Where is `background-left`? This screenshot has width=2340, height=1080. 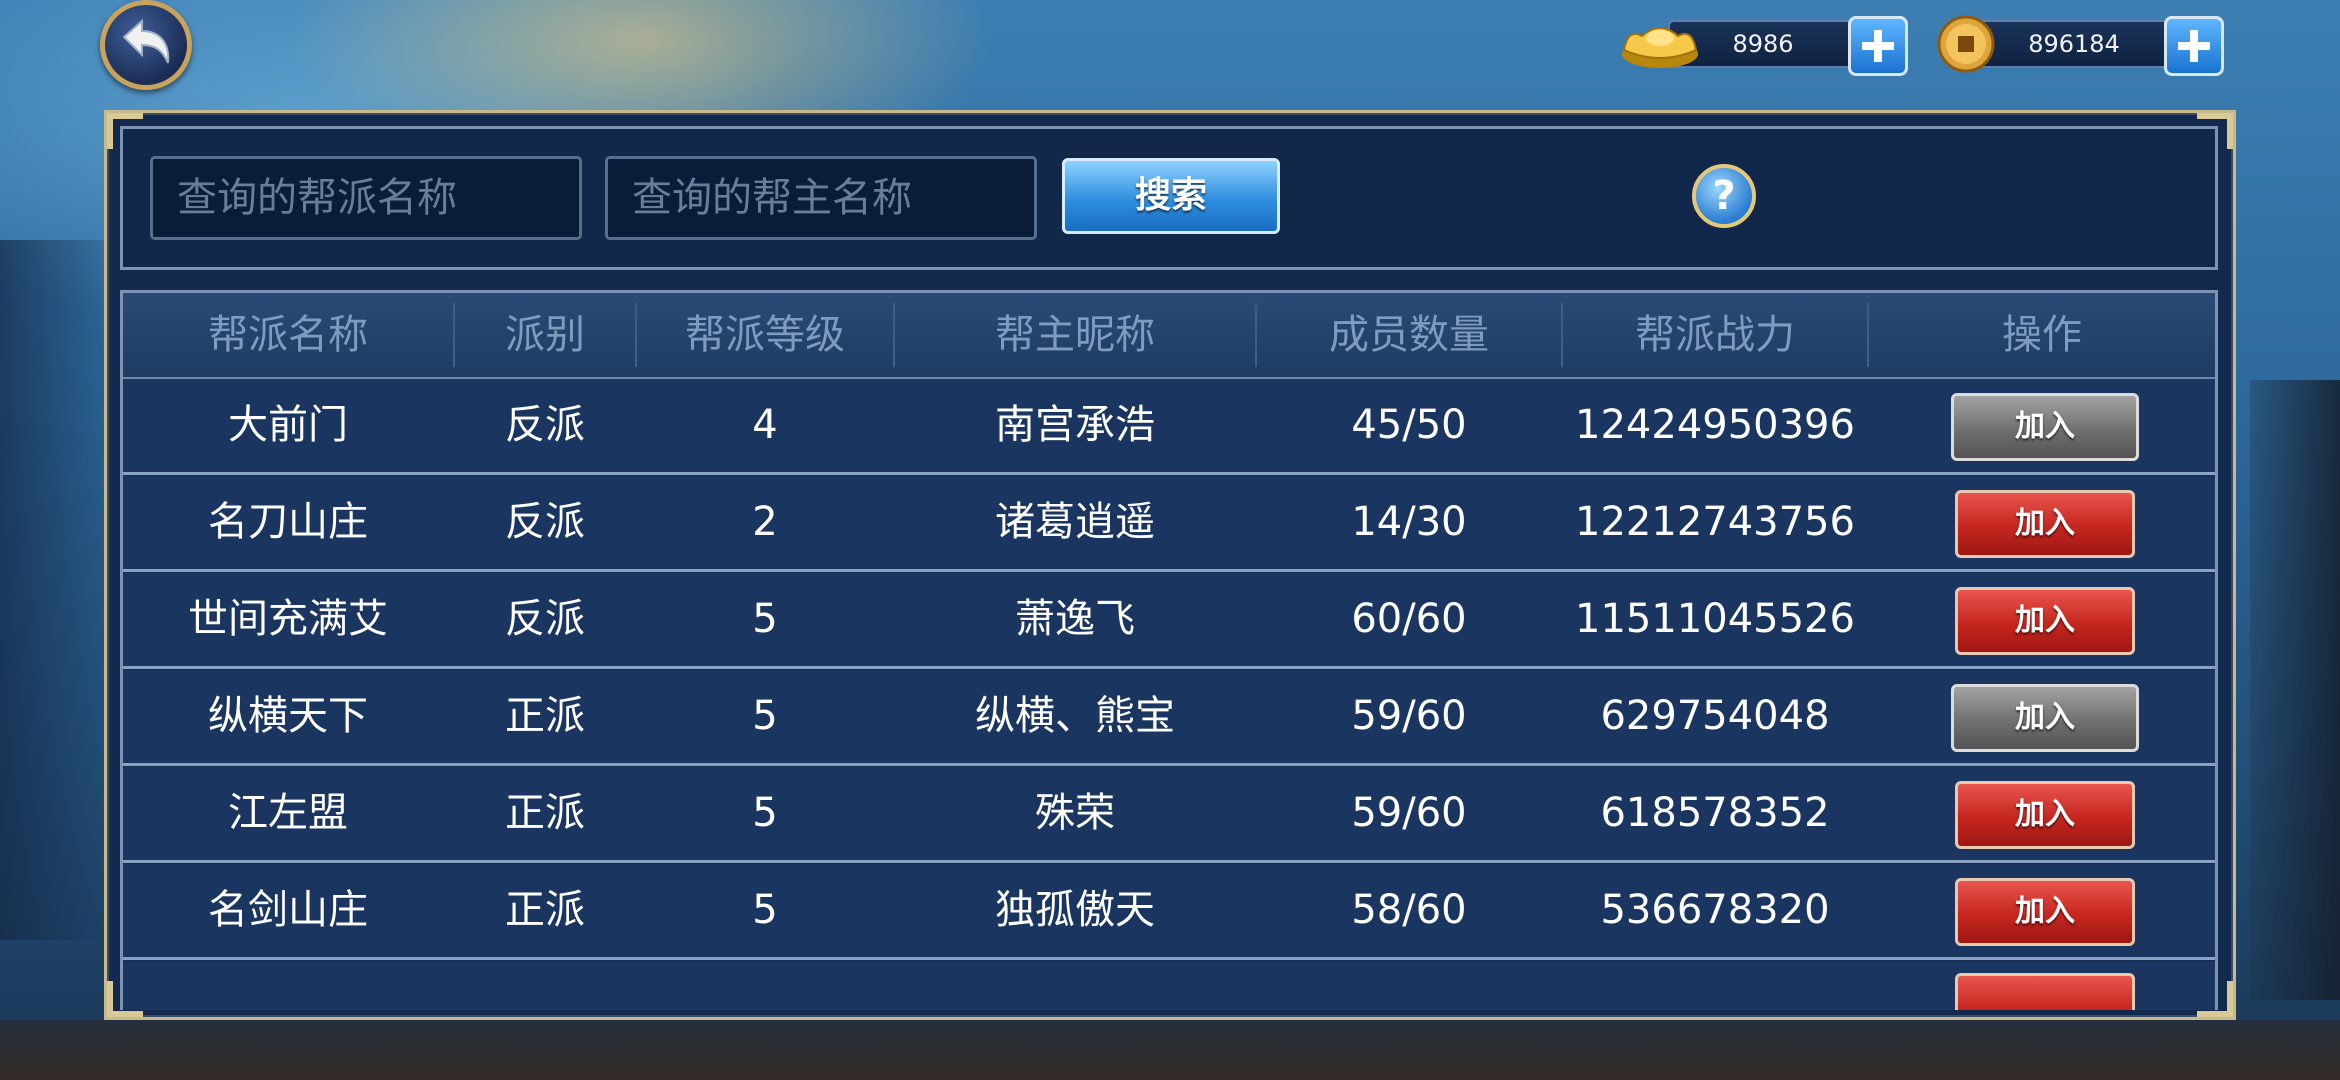 background-left is located at coordinates (55, 590).